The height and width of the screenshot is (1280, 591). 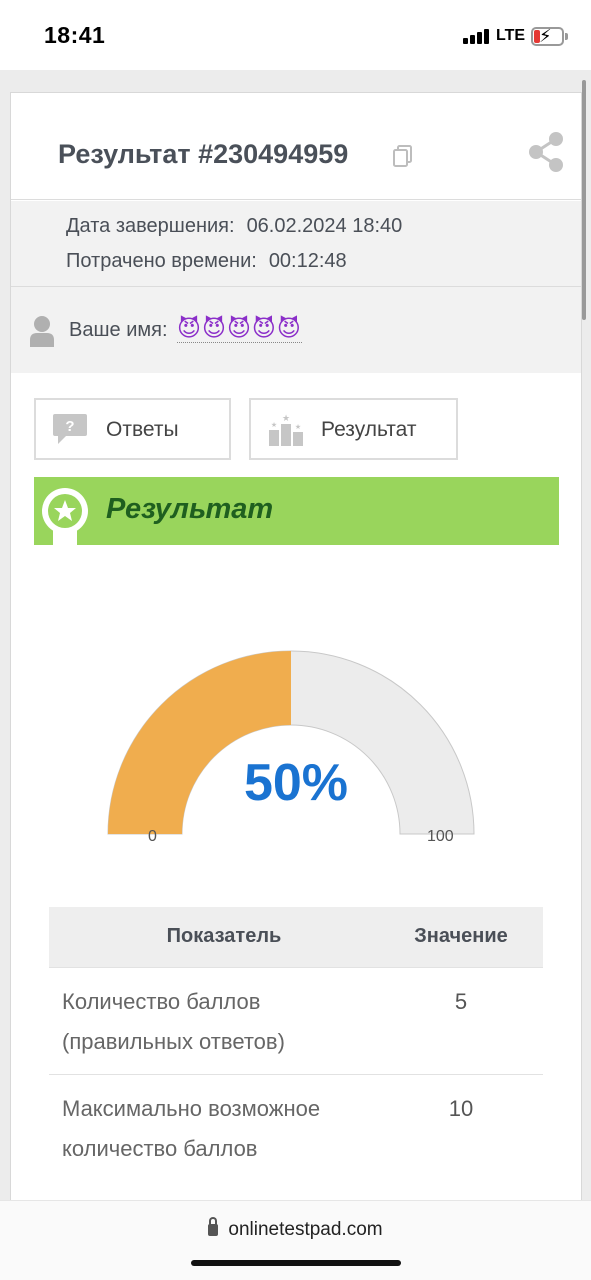 What do you see at coordinates (461, 1020) in the screenshot?
I see `row-value: 5` at bounding box center [461, 1020].